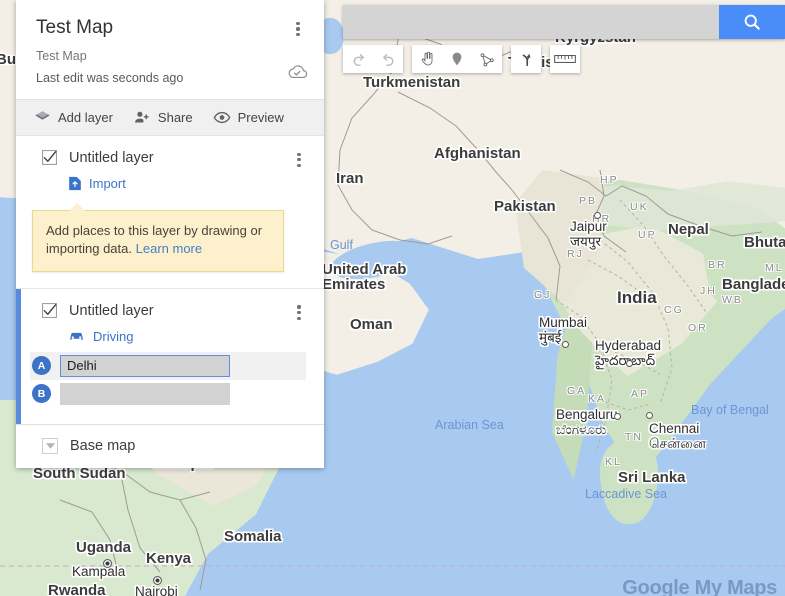  I want to click on map-search-bar, so click(564, 22).